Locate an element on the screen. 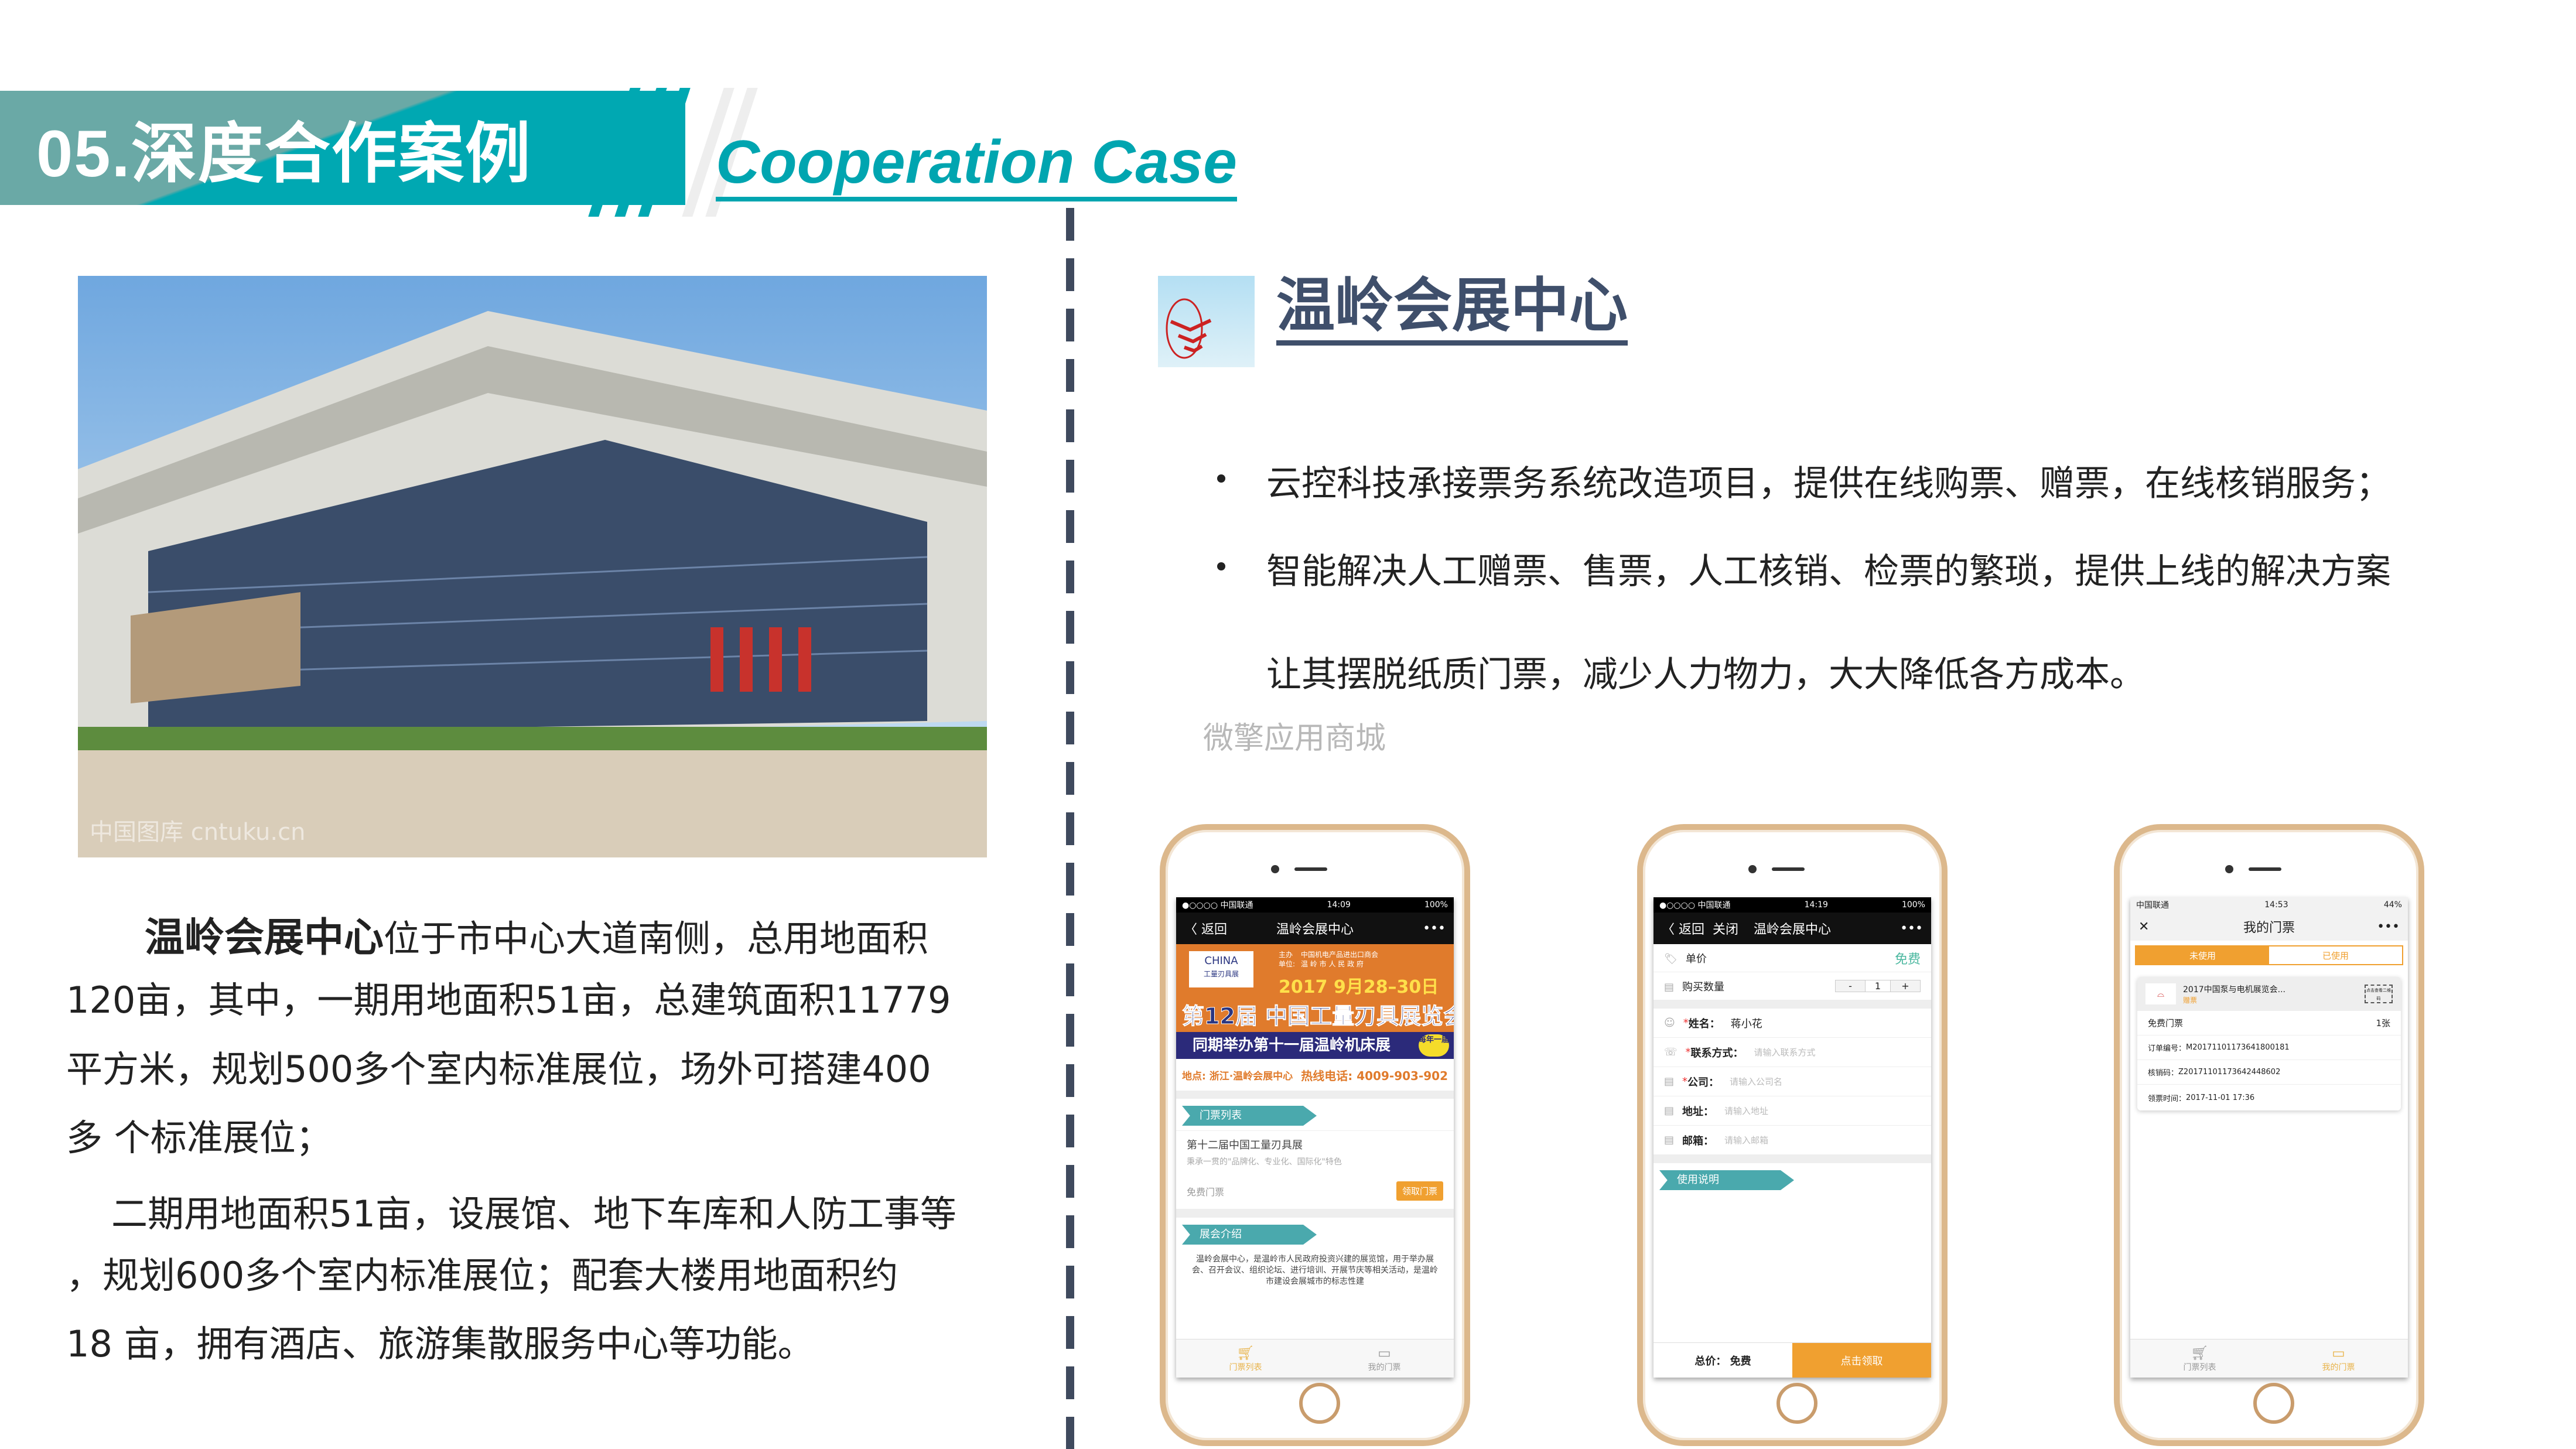 The image size is (2576, 1449). contact-field: ☏ * 联系方式： 请输入联系方式 is located at coordinates (1792, 1052).